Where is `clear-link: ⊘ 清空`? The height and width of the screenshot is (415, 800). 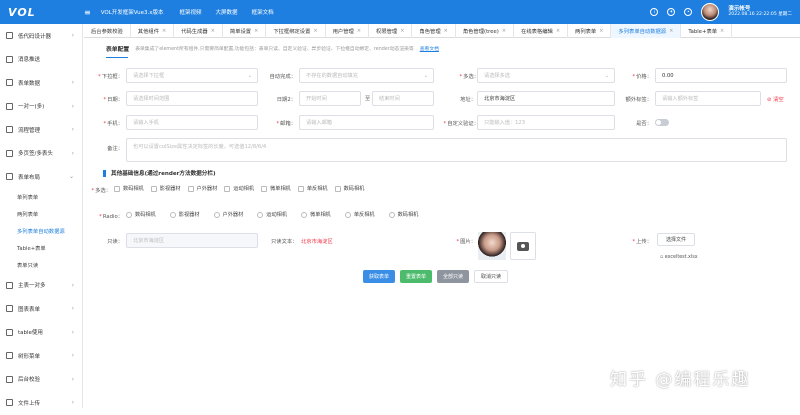
clear-link: ⊘ 清空 is located at coordinates (775, 99).